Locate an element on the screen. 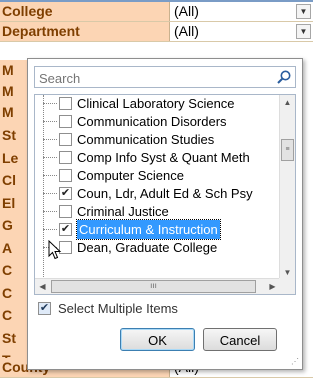 This screenshot has height=379, width=320. row-label: Cl is located at coordinates (9, 180).